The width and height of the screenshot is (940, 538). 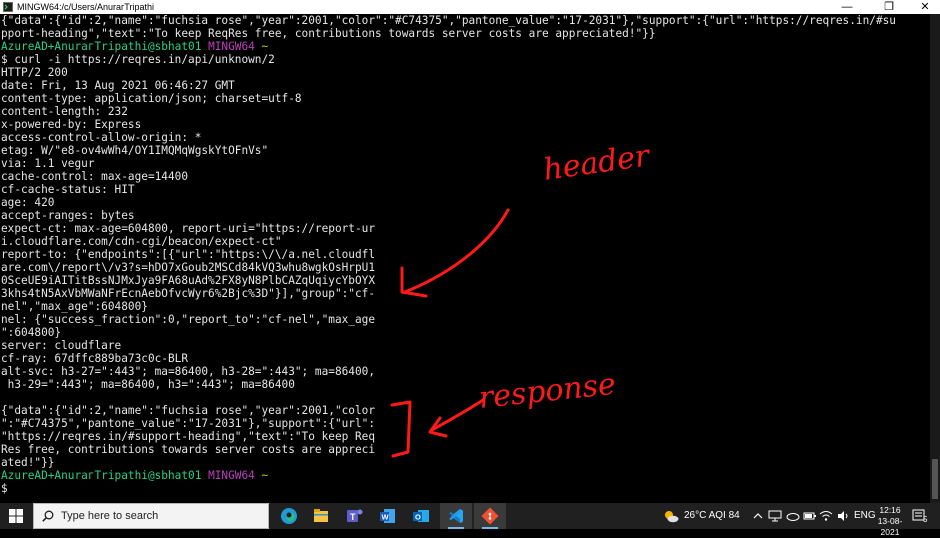 What do you see at coordinates (671, 516) in the screenshot?
I see `weather-sun-cloud-icon` at bounding box center [671, 516].